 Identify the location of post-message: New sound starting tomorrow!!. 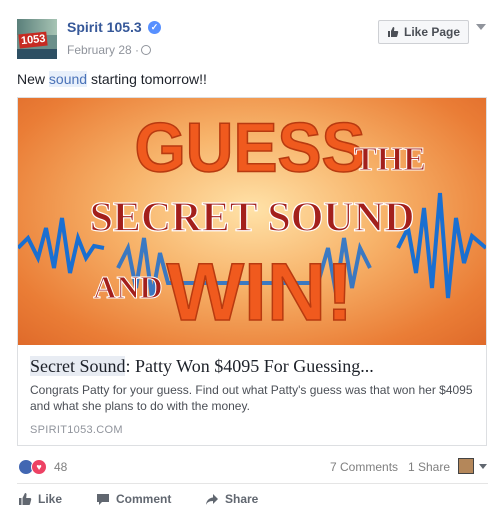
(112, 79).